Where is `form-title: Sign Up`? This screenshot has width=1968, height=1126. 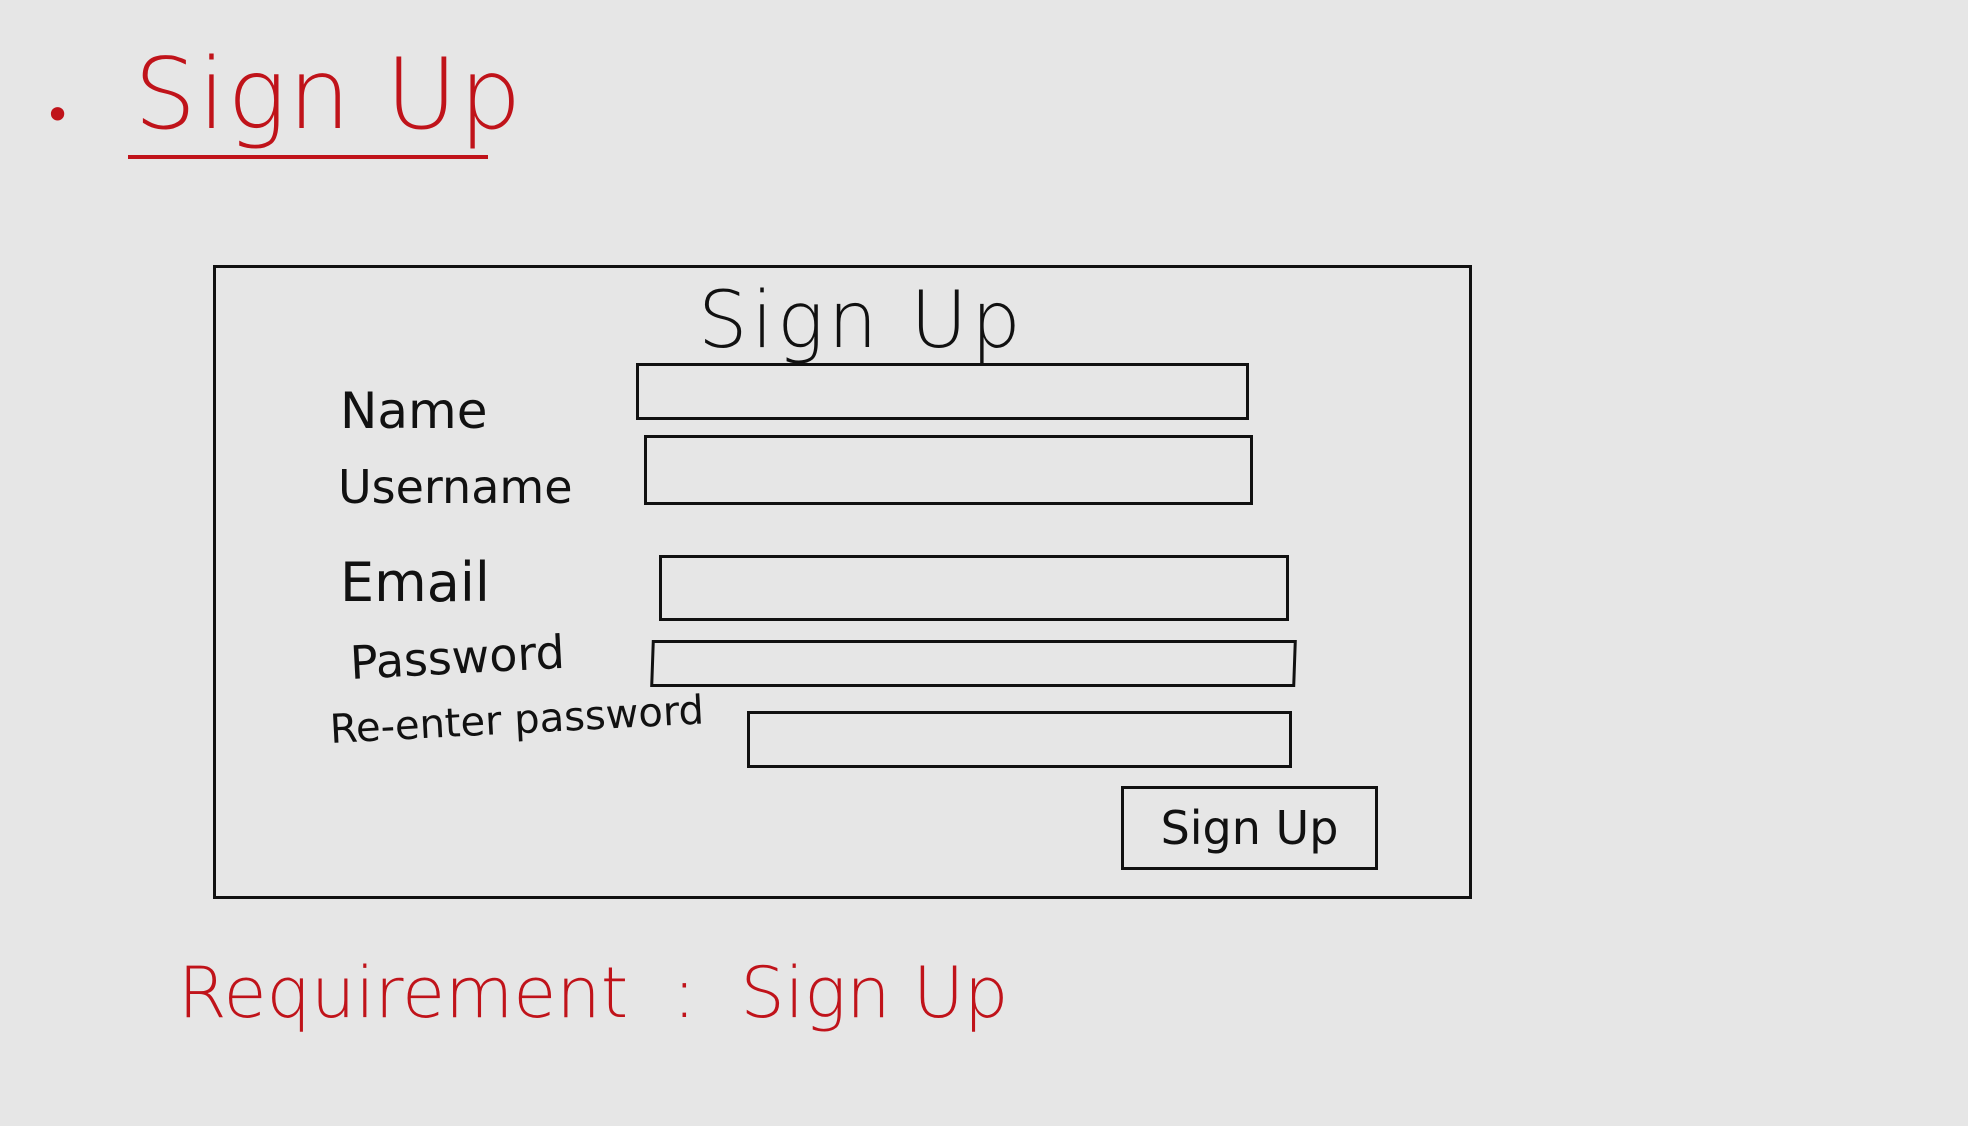
form-title: Sign Up is located at coordinates (861, 321).